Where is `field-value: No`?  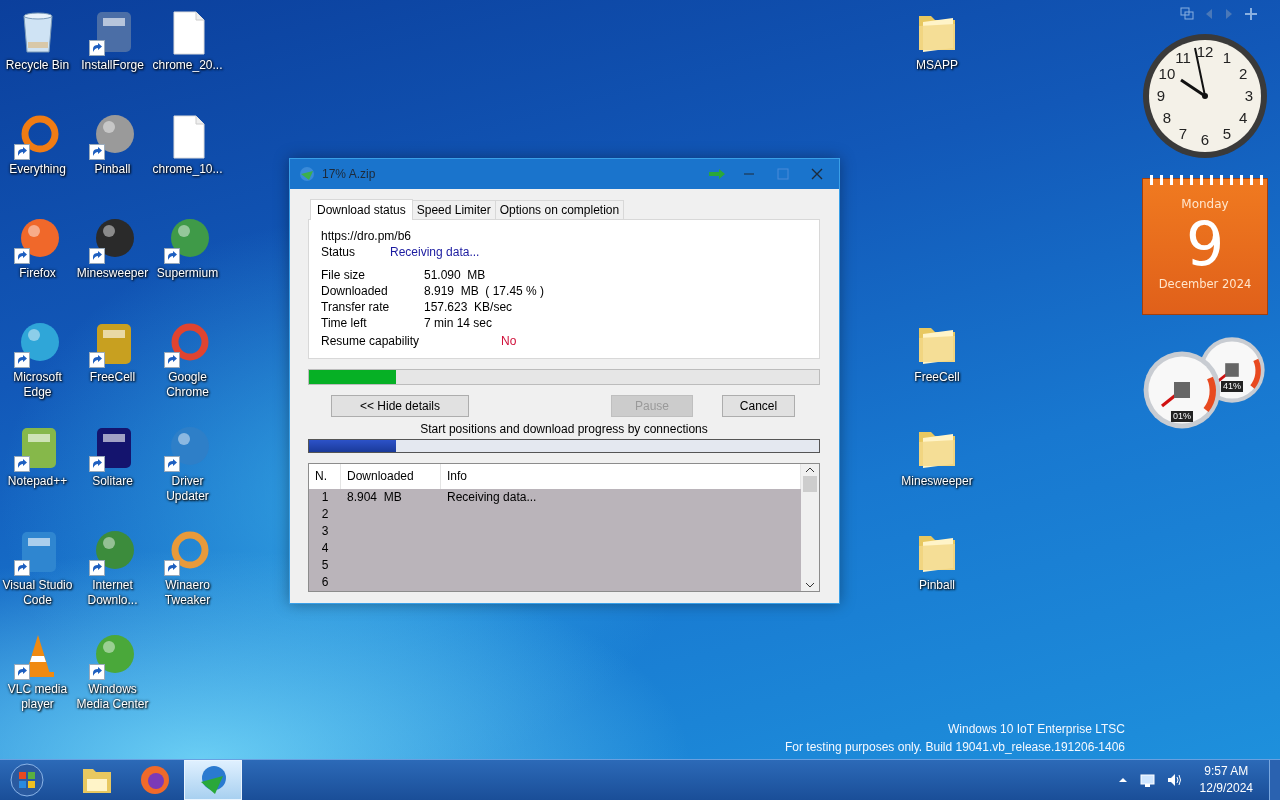 field-value: No is located at coordinates (509, 341).